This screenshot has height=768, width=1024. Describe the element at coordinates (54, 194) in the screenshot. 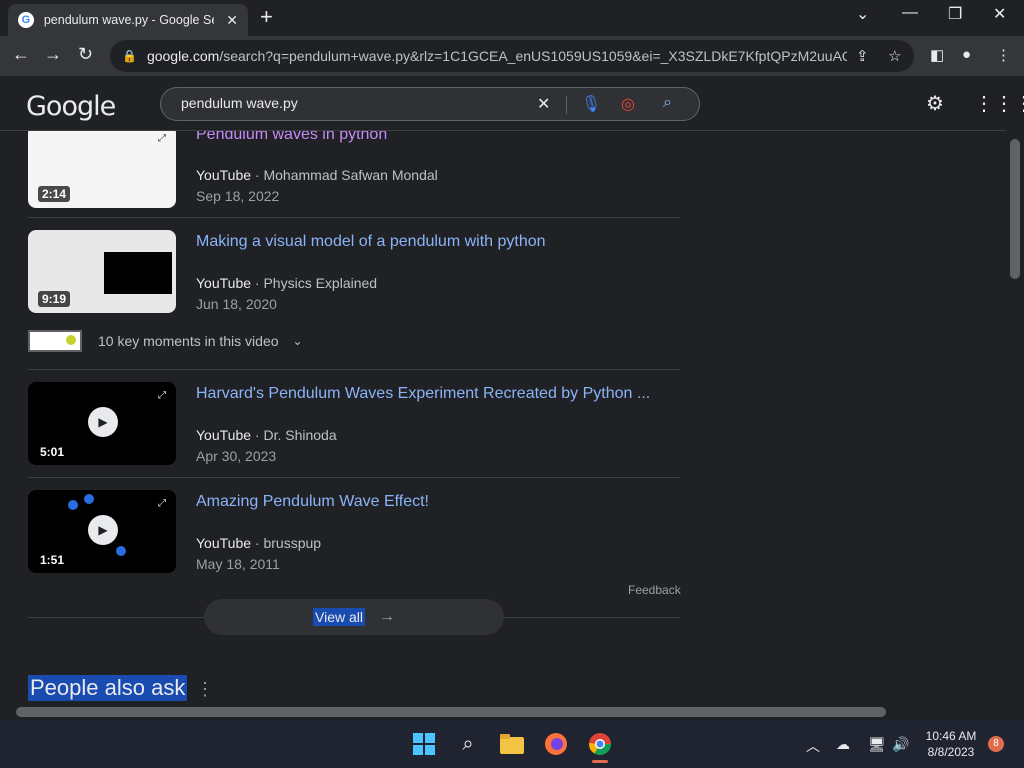

I see `video-duration: 2:14` at that location.